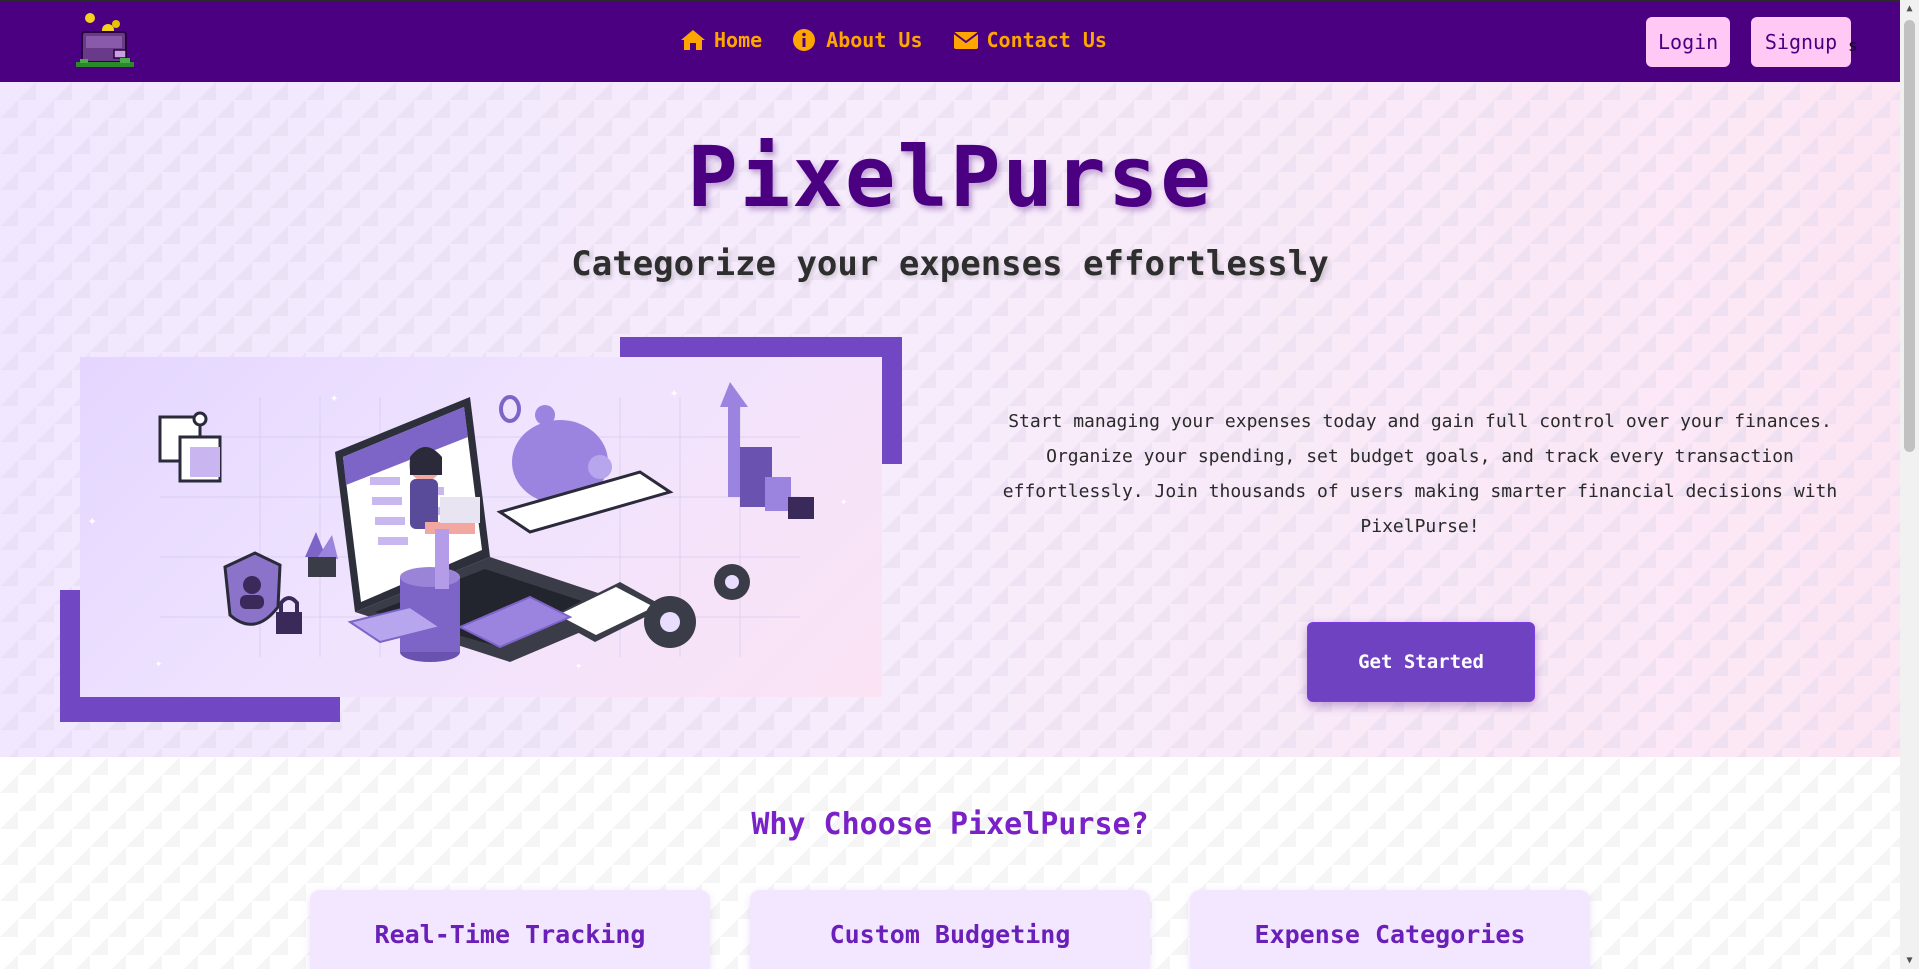 This screenshot has width=1919, height=969. I want to click on piggy-bank-icon, so click(585, 464).